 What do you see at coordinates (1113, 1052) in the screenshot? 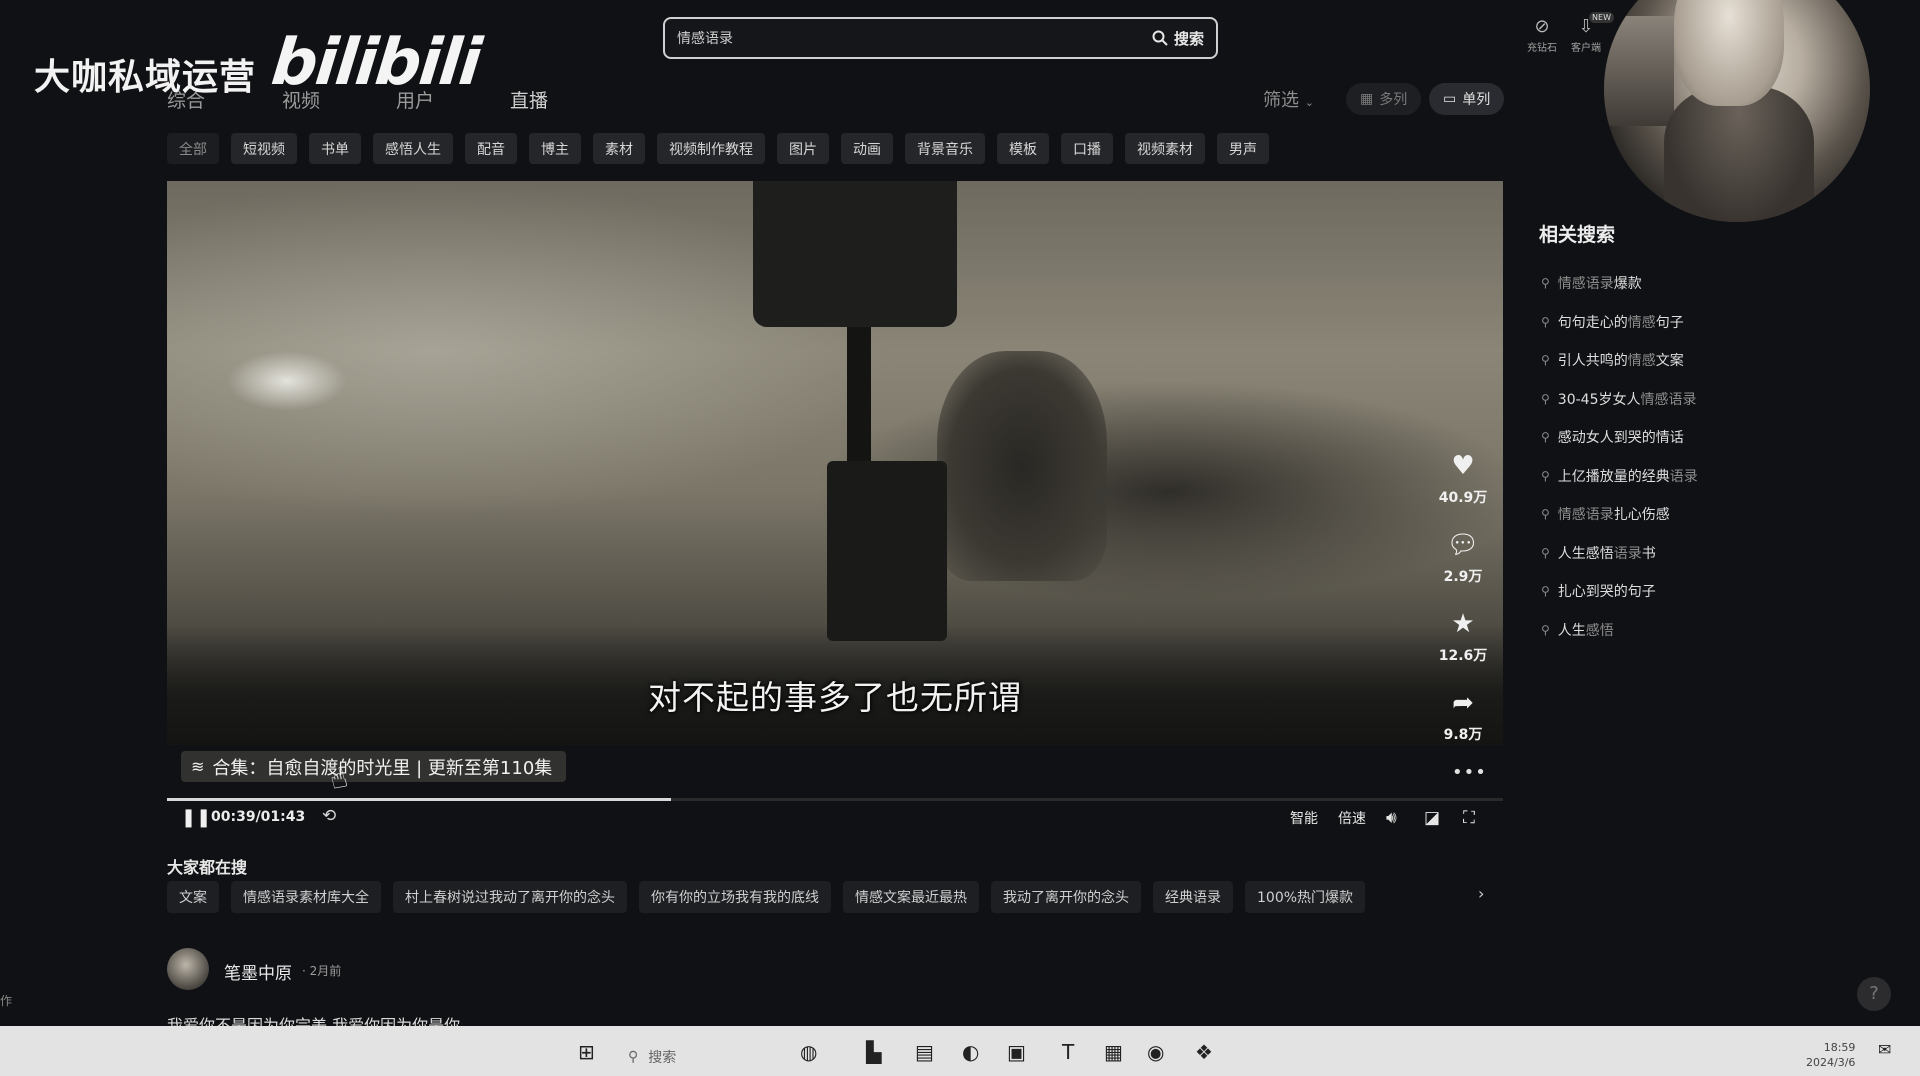
I see `calculator-icon: ▦` at bounding box center [1113, 1052].